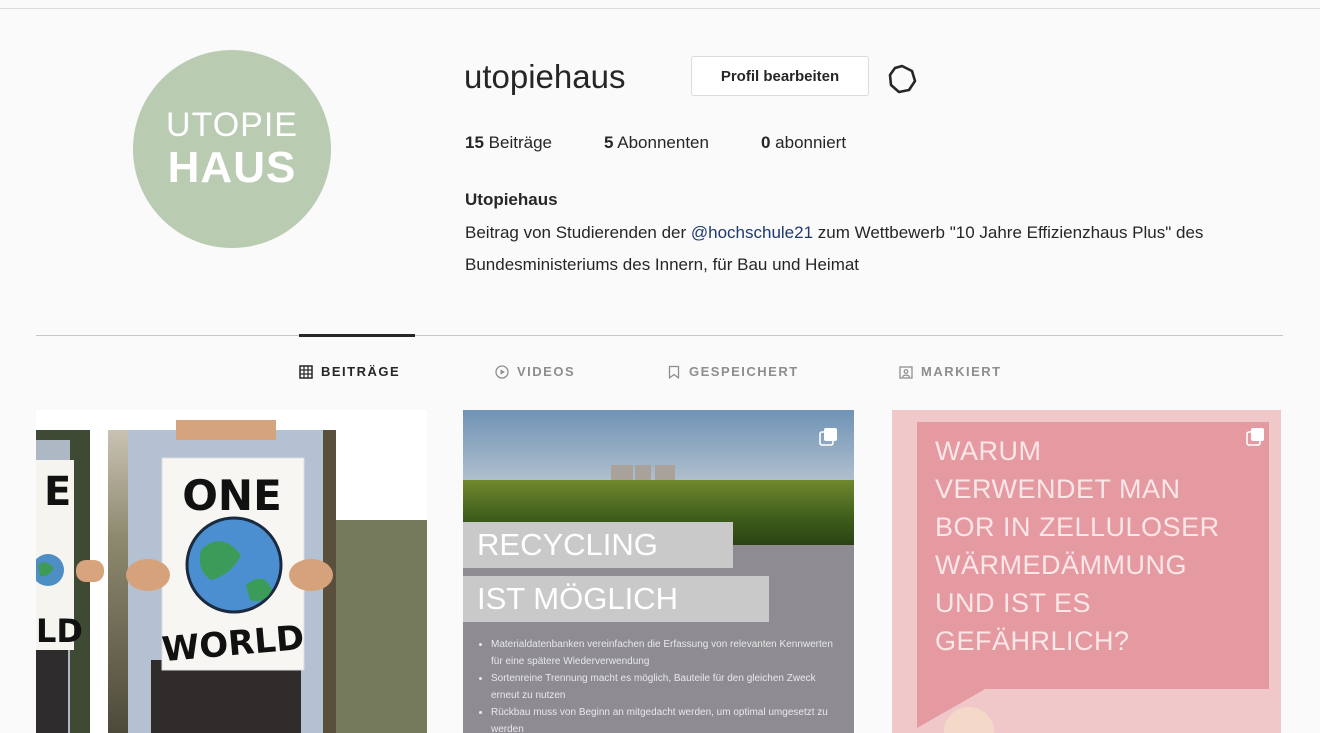 The height and width of the screenshot is (733, 1320). What do you see at coordinates (357, 335) in the screenshot?
I see `active-tab-indicator` at bounding box center [357, 335].